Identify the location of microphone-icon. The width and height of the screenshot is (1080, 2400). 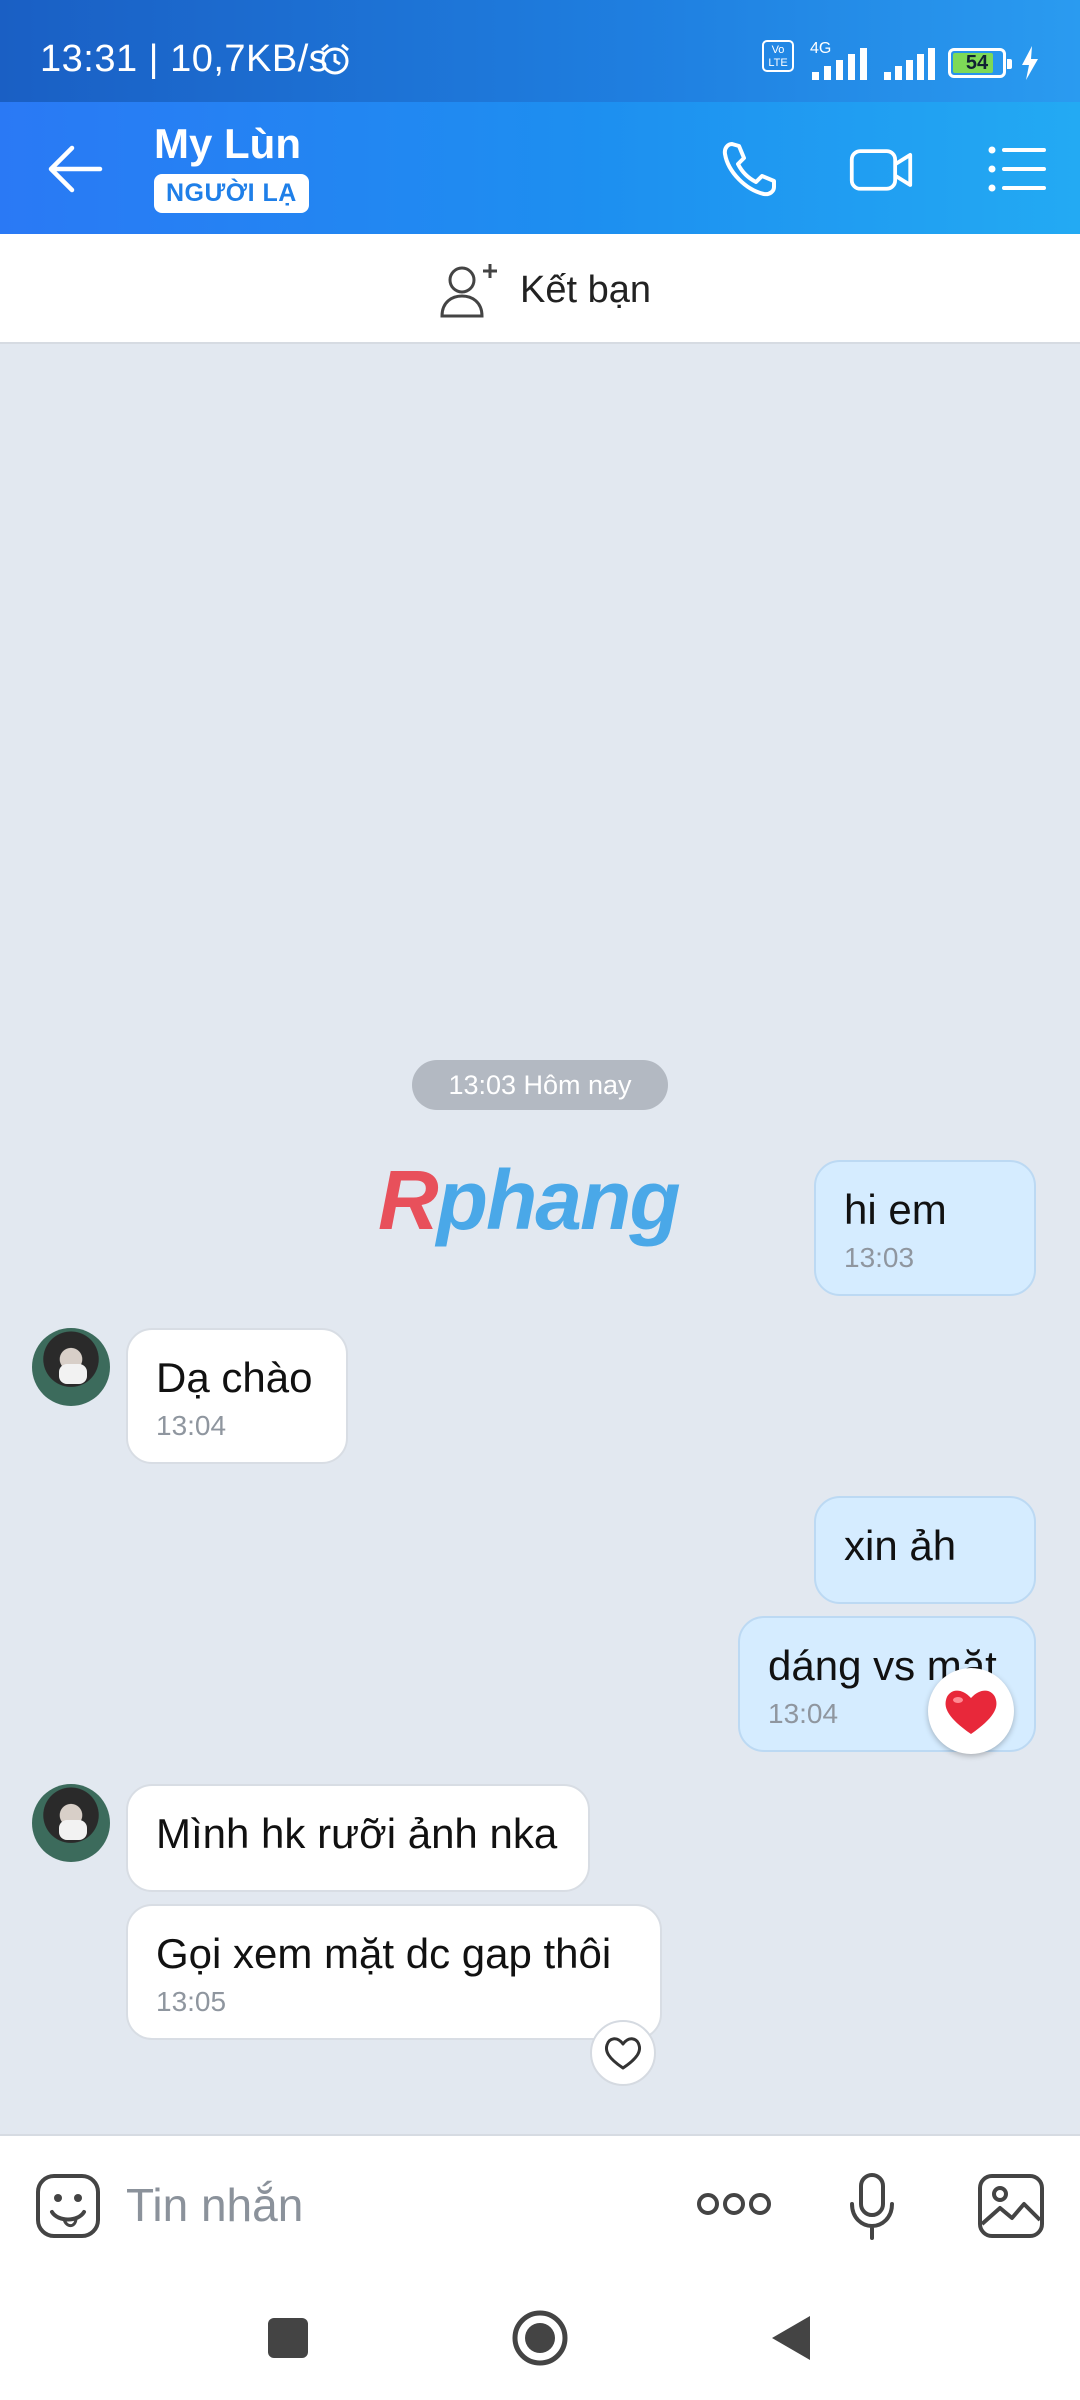
(872, 2206).